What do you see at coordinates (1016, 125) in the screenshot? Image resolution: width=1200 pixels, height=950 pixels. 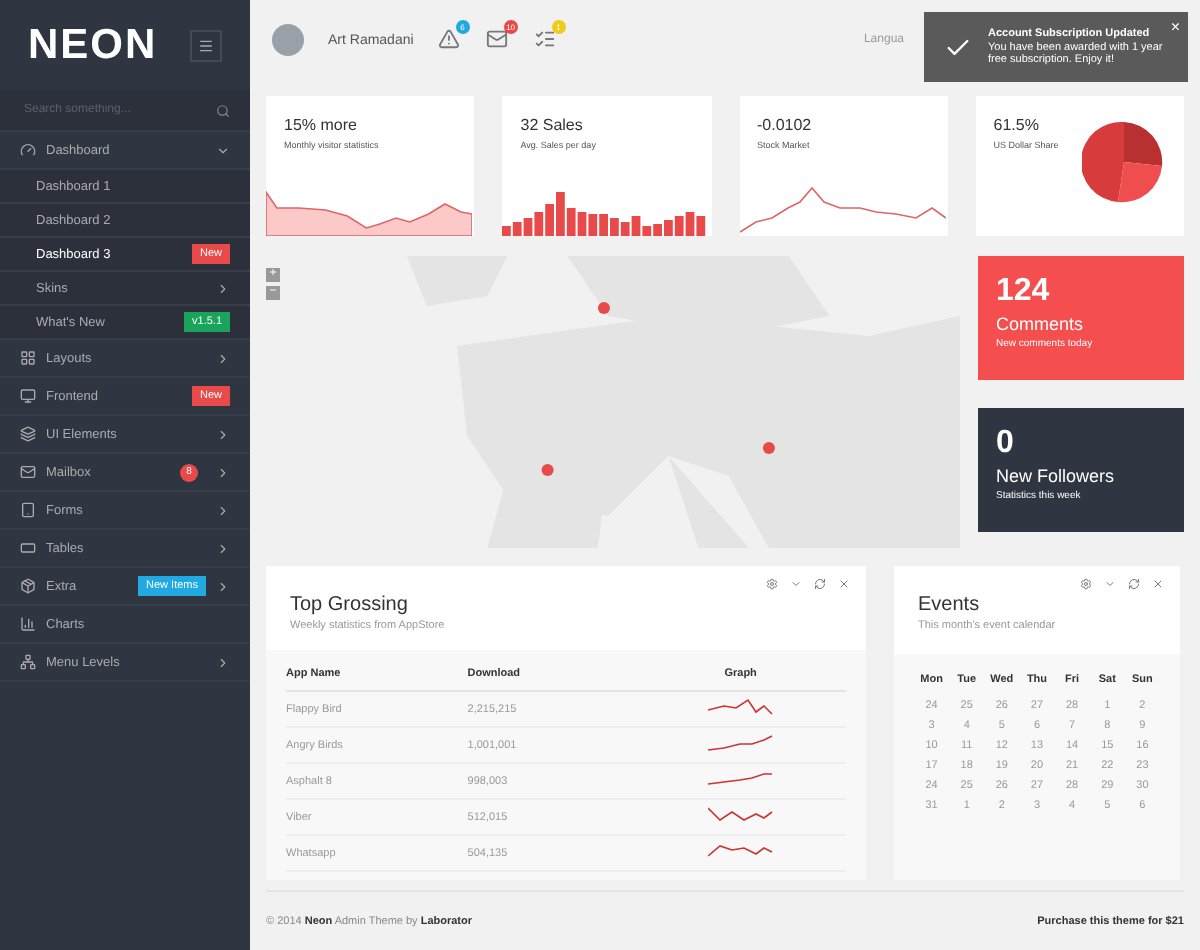 I see `stat-value: 61.5%` at bounding box center [1016, 125].